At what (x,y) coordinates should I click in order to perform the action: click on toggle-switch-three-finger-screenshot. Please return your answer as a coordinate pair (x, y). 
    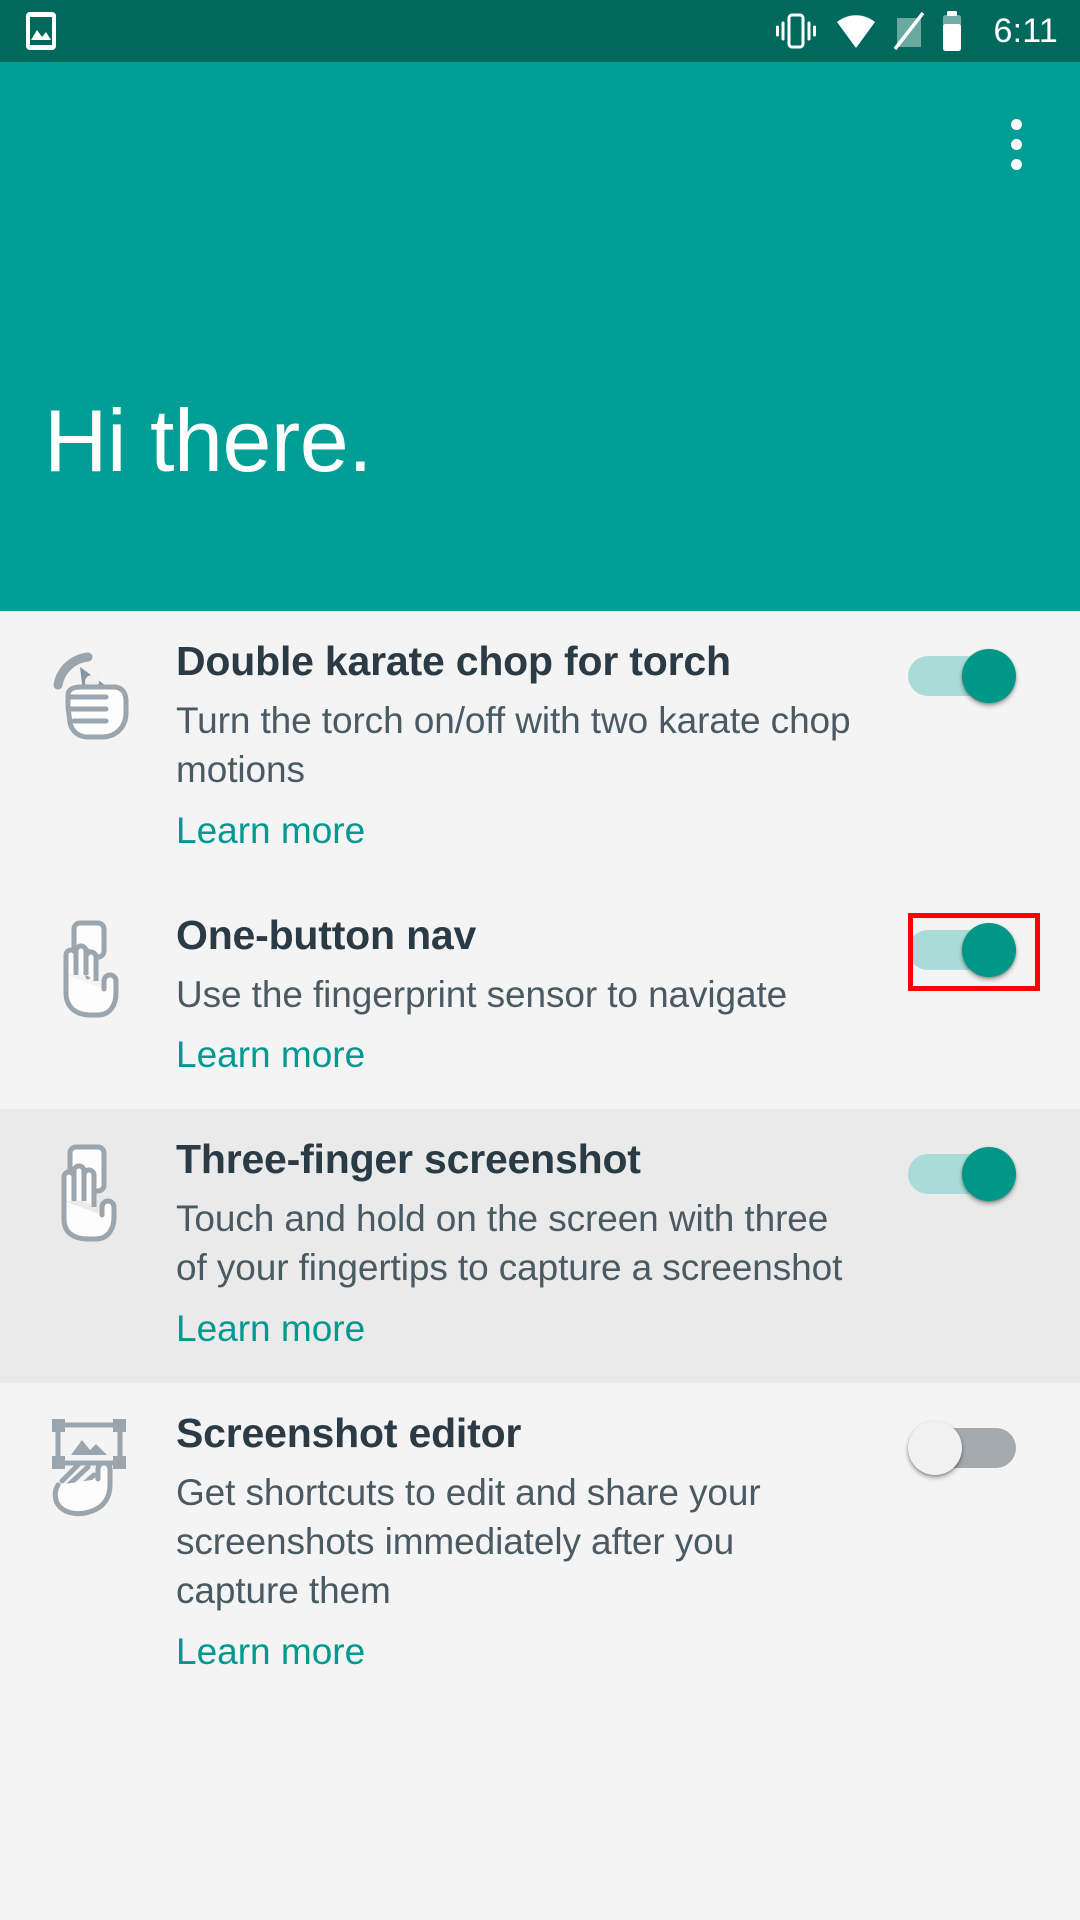
    Looking at the image, I should click on (962, 1174).